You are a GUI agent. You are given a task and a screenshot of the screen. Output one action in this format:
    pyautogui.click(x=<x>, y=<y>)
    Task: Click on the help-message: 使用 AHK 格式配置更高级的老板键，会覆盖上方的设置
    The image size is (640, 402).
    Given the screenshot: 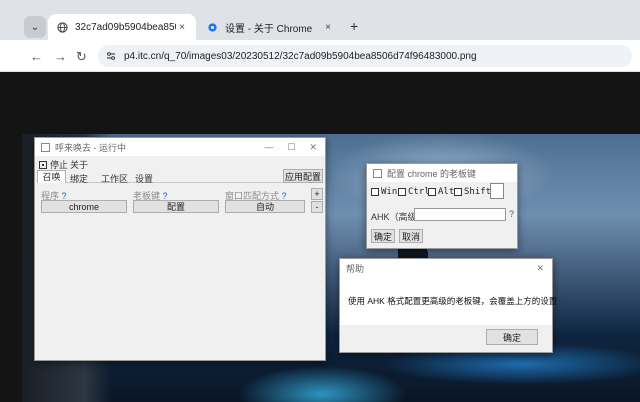 What is the action you would take?
    pyautogui.click(x=453, y=301)
    